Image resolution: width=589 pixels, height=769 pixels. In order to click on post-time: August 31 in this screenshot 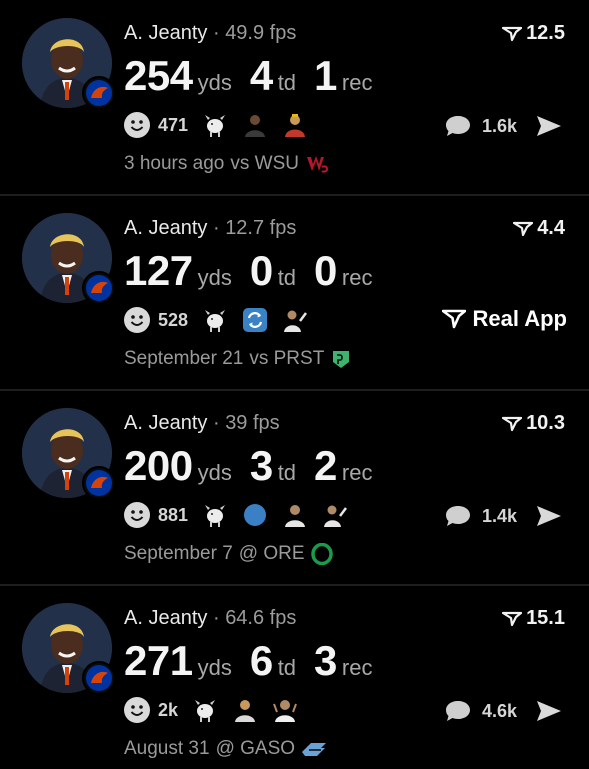, I will do `click(167, 748)`.